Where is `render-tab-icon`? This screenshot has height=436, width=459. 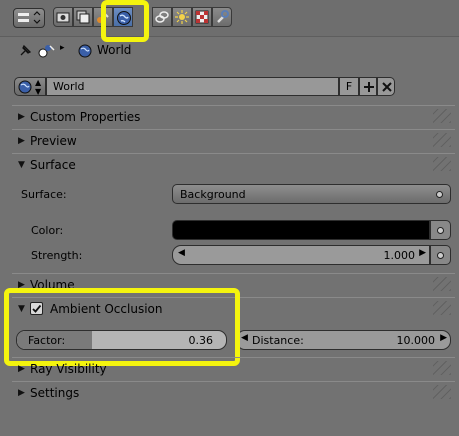 render-tab-icon is located at coordinates (63, 17).